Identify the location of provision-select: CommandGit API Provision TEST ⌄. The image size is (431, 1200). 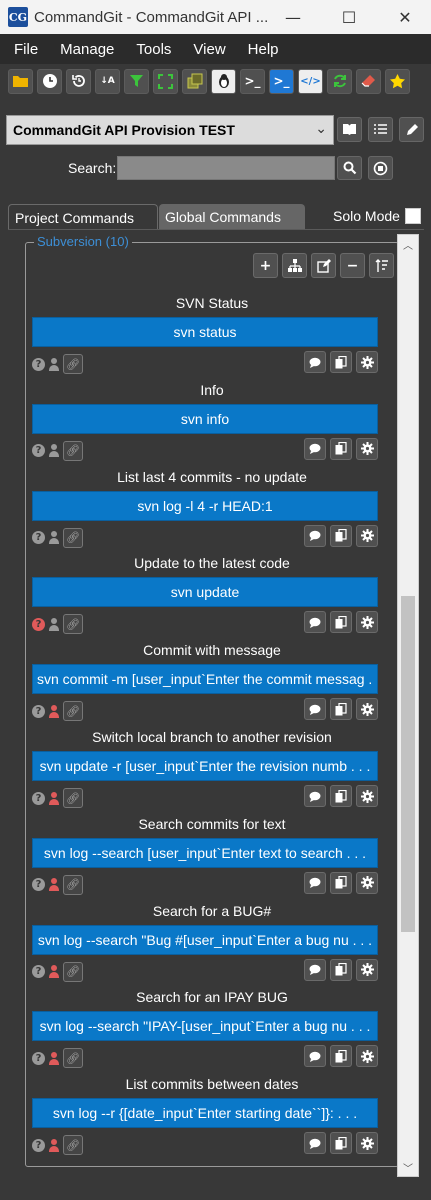
(170, 130).